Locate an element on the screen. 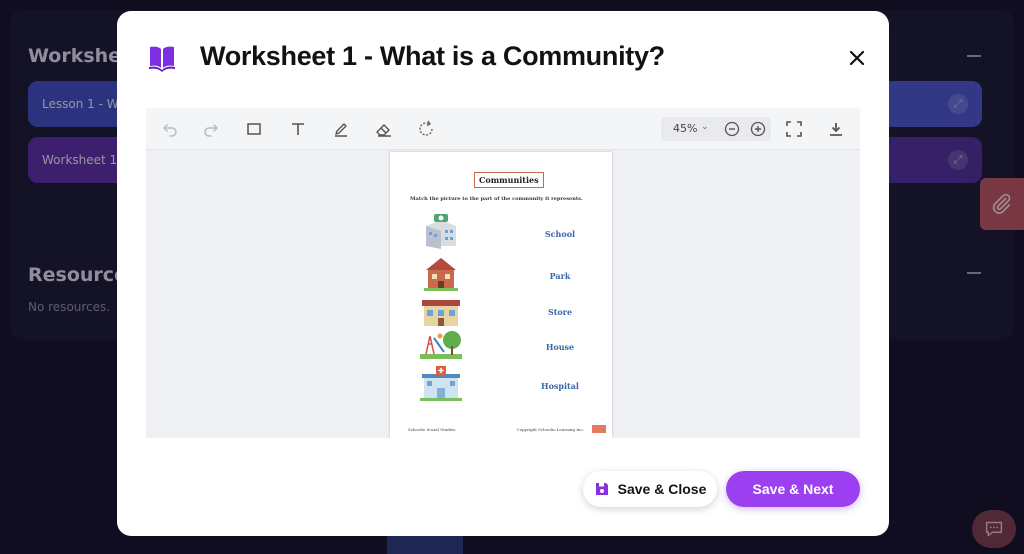 This screenshot has height=554, width=1024. rectangle-tool is located at coordinates (254, 129).